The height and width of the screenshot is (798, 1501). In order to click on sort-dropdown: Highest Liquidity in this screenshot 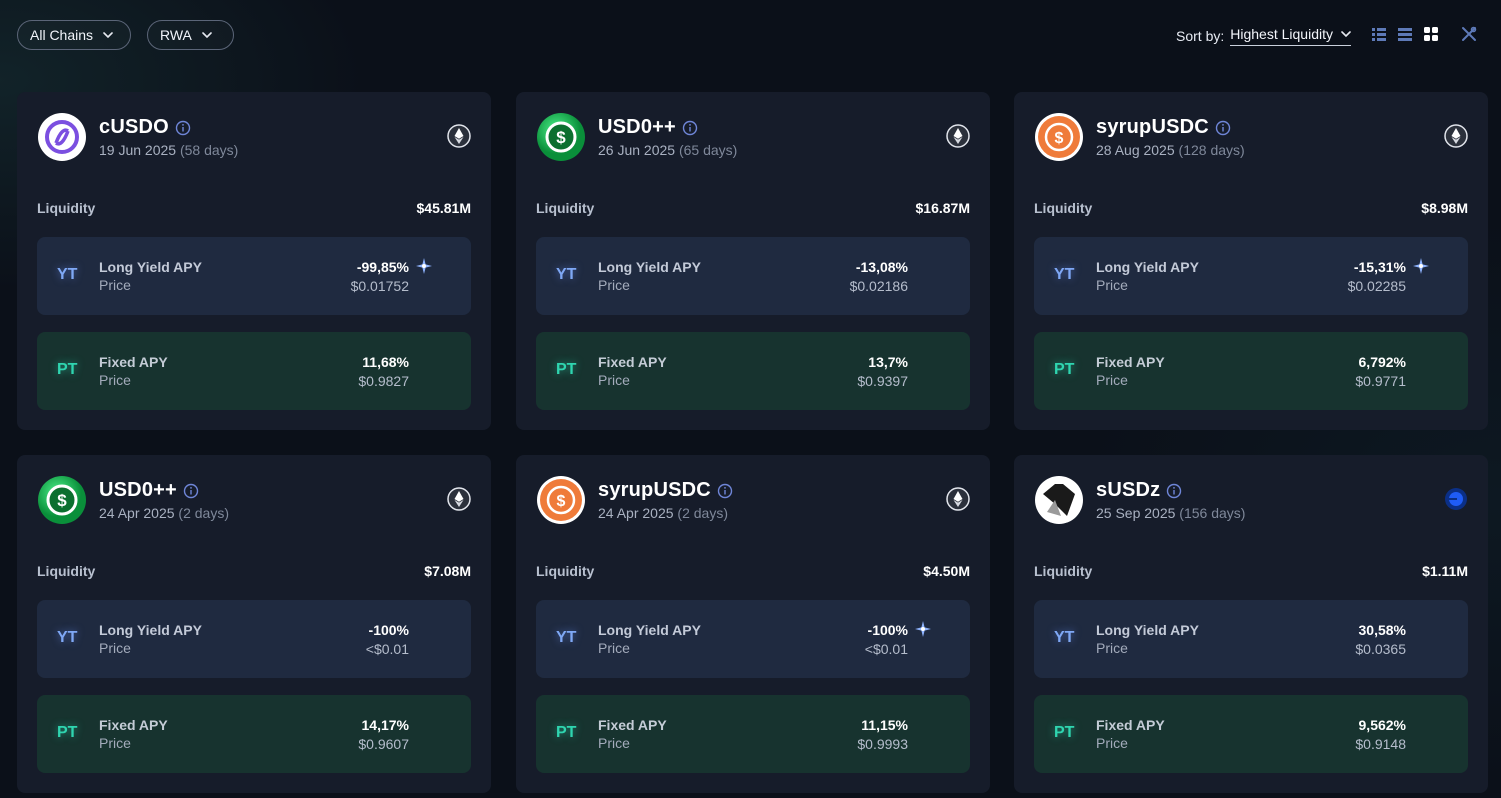, I will do `click(1290, 36)`.